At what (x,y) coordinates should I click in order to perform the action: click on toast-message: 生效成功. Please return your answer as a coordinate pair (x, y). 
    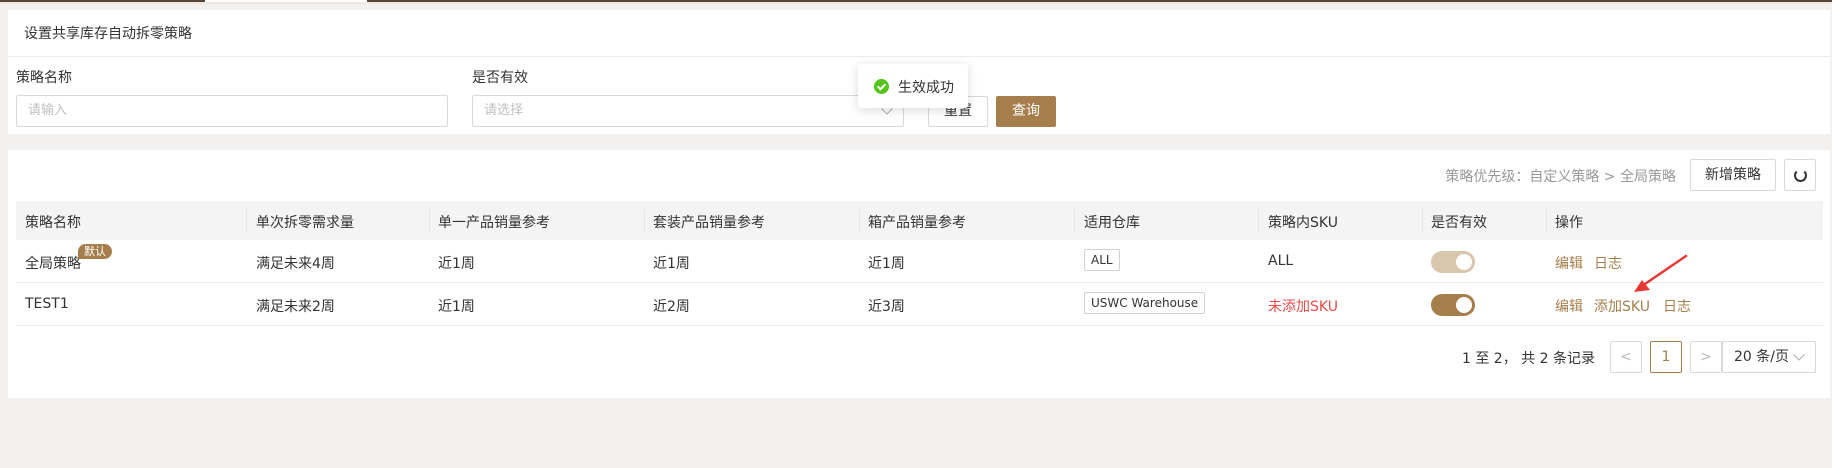
    Looking at the image, I should click on (926, 88).